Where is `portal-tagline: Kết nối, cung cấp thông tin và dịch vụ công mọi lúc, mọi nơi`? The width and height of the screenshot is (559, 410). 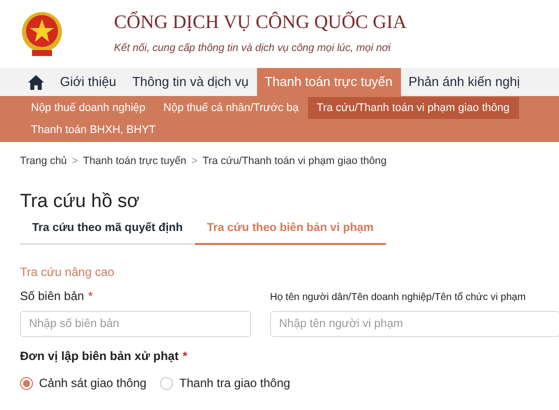 portal-tagline: Kết nối, cung cấp thông tin và dịch vụ công mọi lúc, mọi nơi is located at coordinates (253, 48).